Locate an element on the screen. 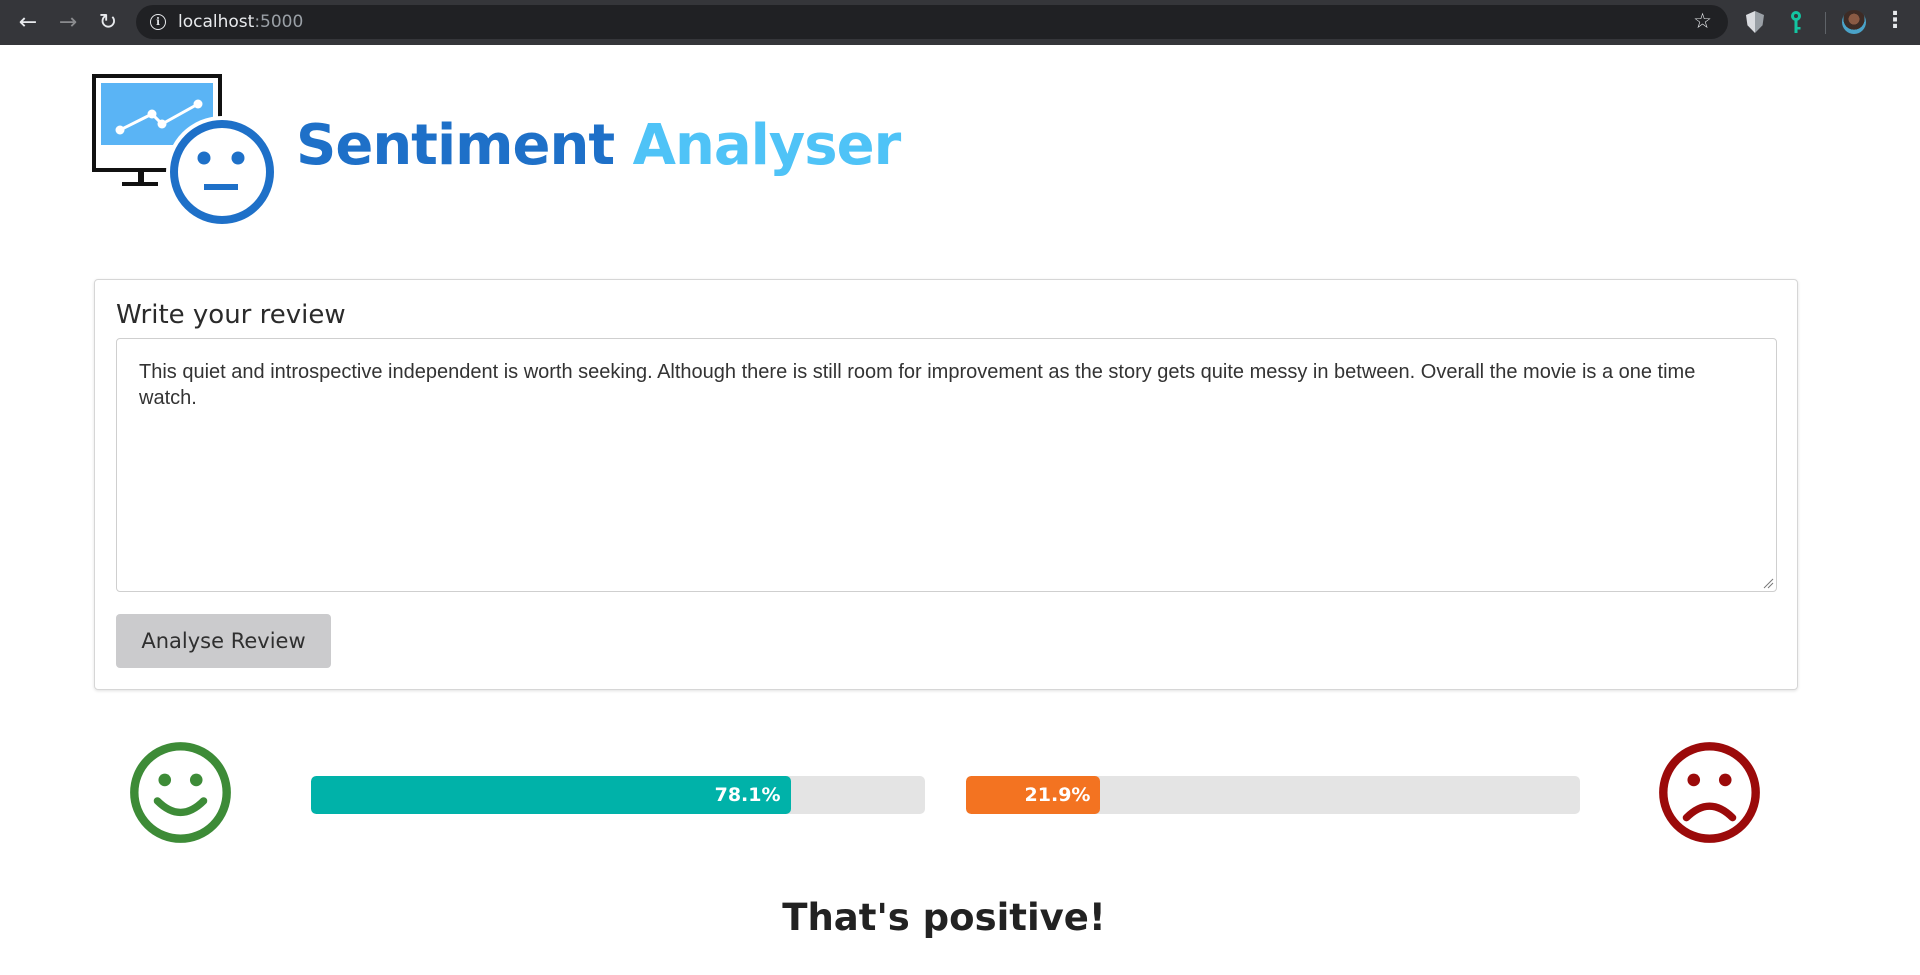 This screenshot has width=1920, height=975. toolbar-divider is located at coordinates (1825, 23).